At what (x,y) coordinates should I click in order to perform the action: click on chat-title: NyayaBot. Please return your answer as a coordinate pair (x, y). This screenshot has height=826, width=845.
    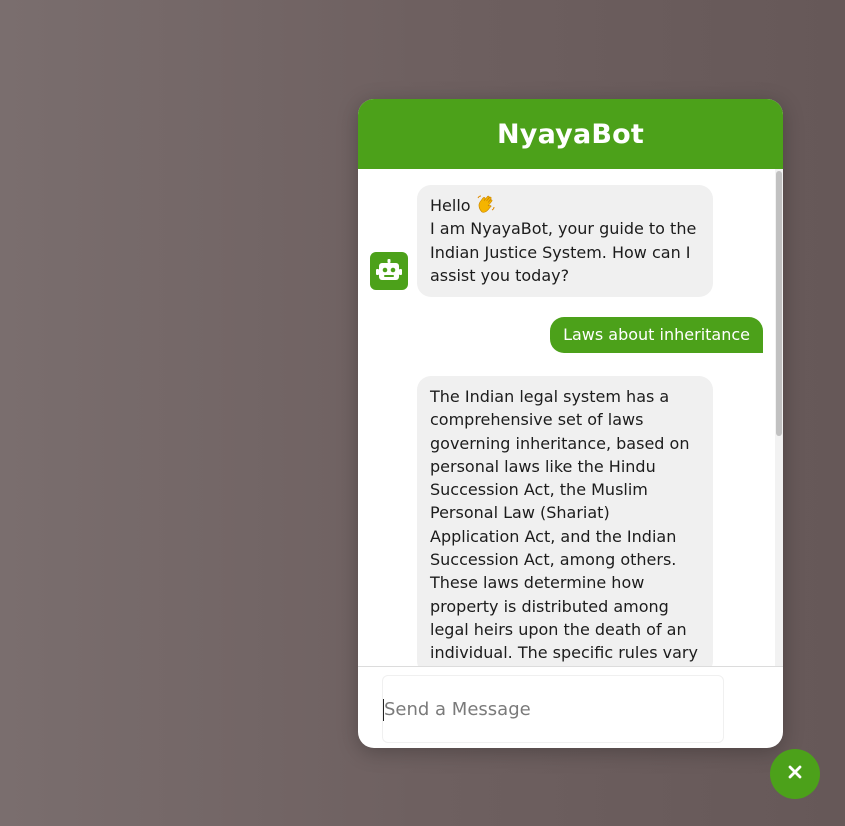
    Looking at the image, I should click on (570, 134).